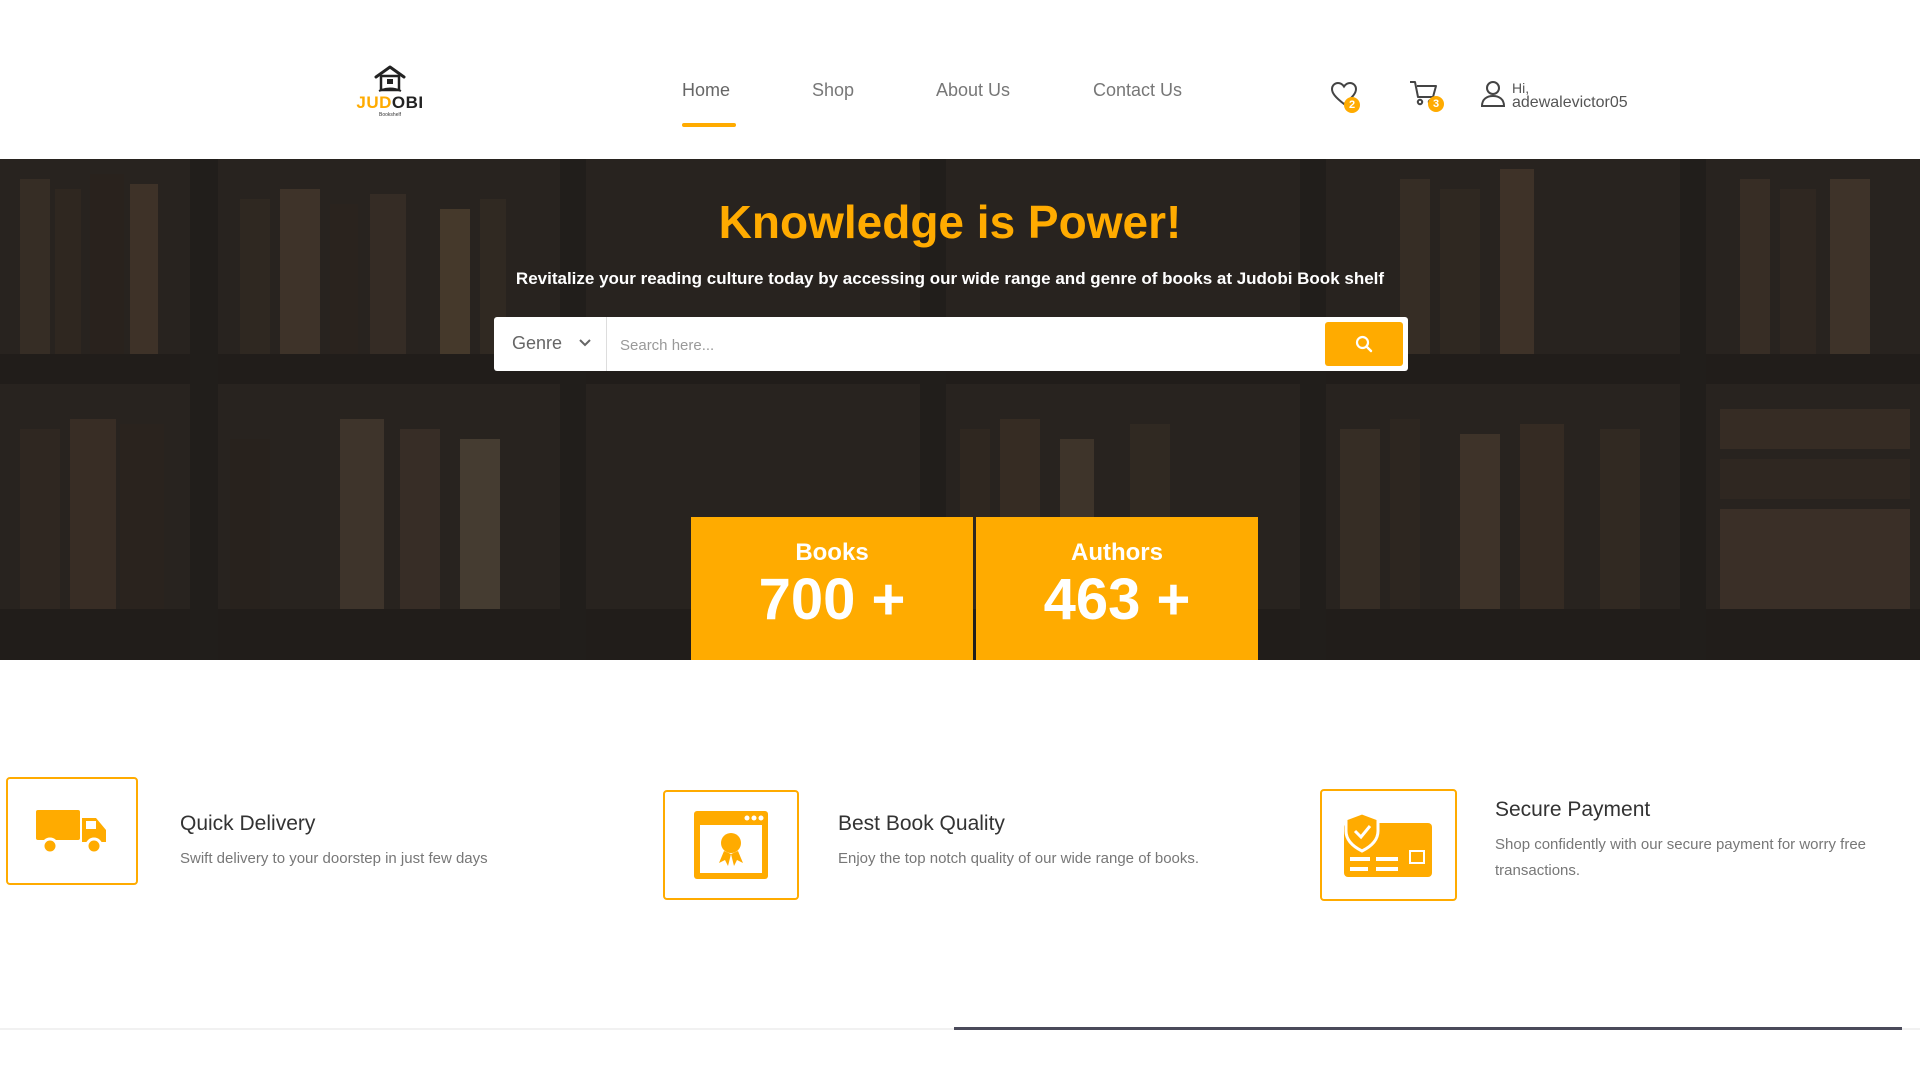  I want to click on wishlist-button: 2, so click(1346, 97).